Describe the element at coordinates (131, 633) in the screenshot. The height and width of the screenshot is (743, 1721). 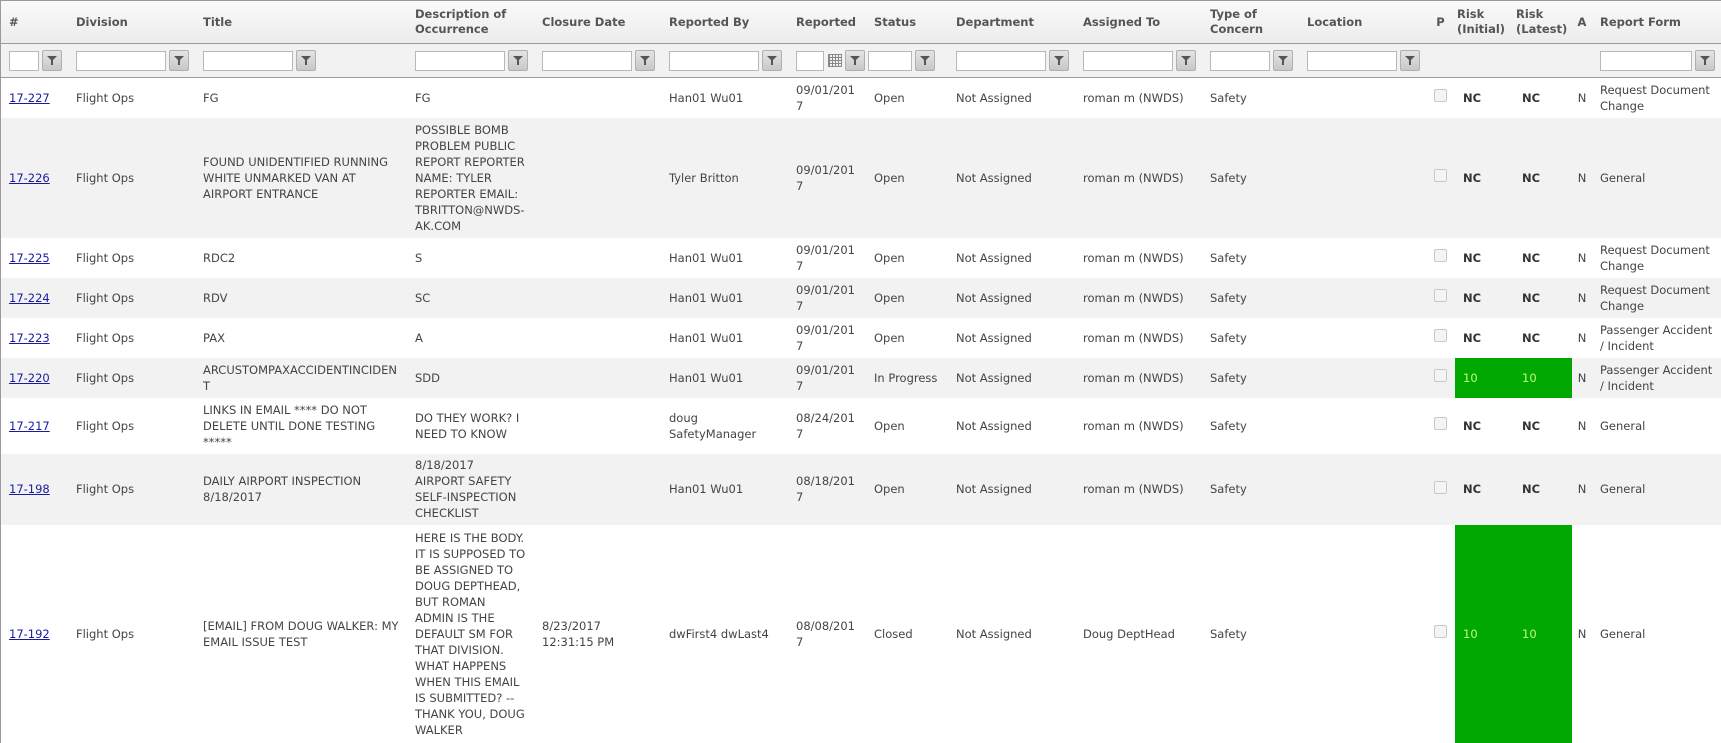
I see `cell-division: Flight Ops` at that location.